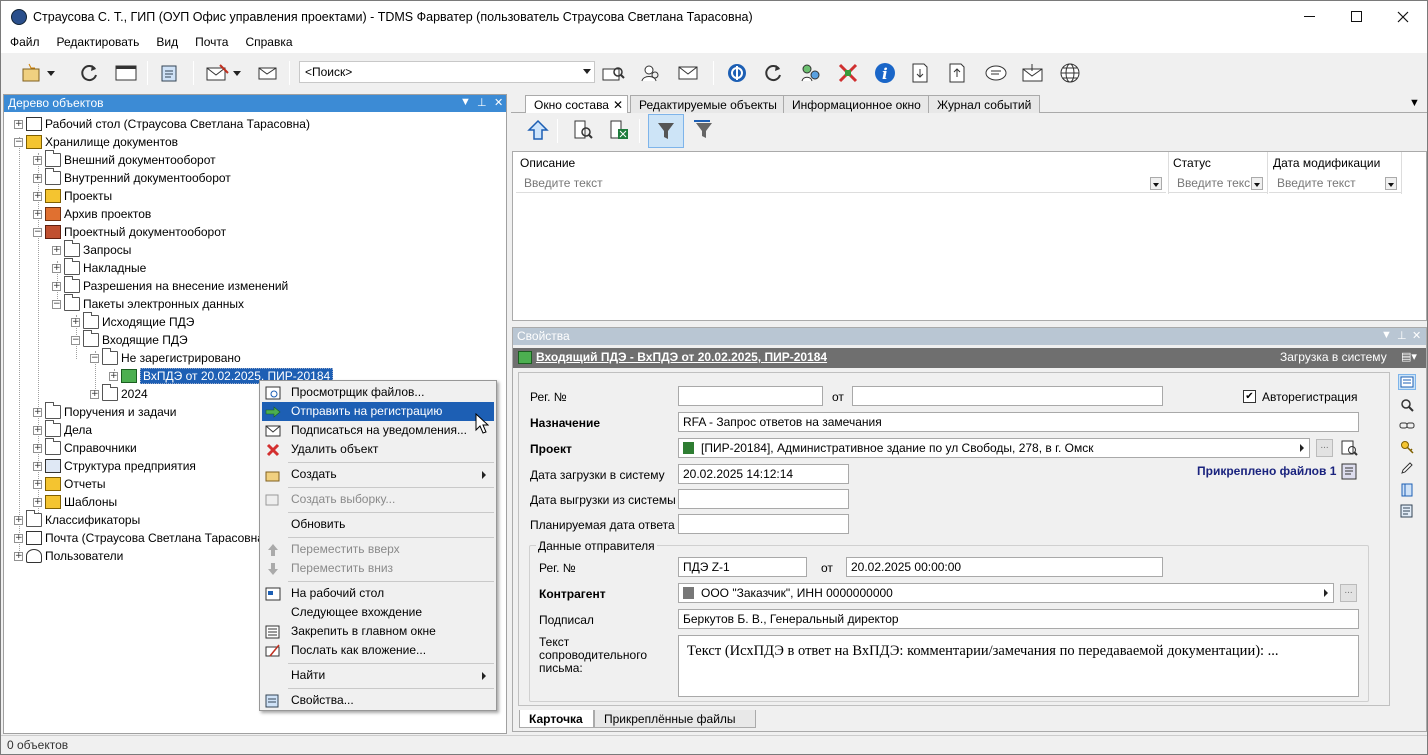 This screenshot has width=1428, height=755. I want to click on tree-item-requests: + Запросы, so click(91, 249).